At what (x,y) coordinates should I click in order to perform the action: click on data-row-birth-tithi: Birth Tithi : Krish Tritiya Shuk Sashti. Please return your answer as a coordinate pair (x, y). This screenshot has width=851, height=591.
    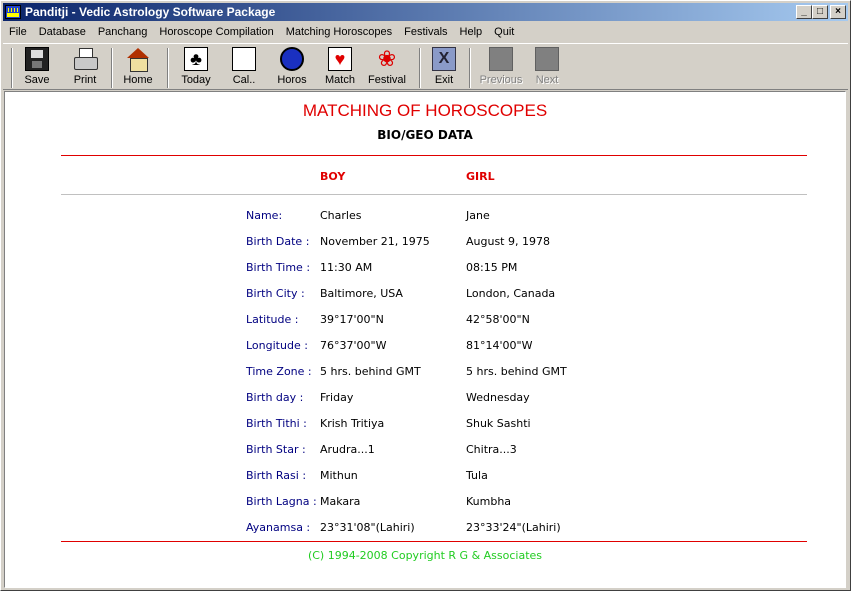
    Looking at the image, I should click on (425, 425).